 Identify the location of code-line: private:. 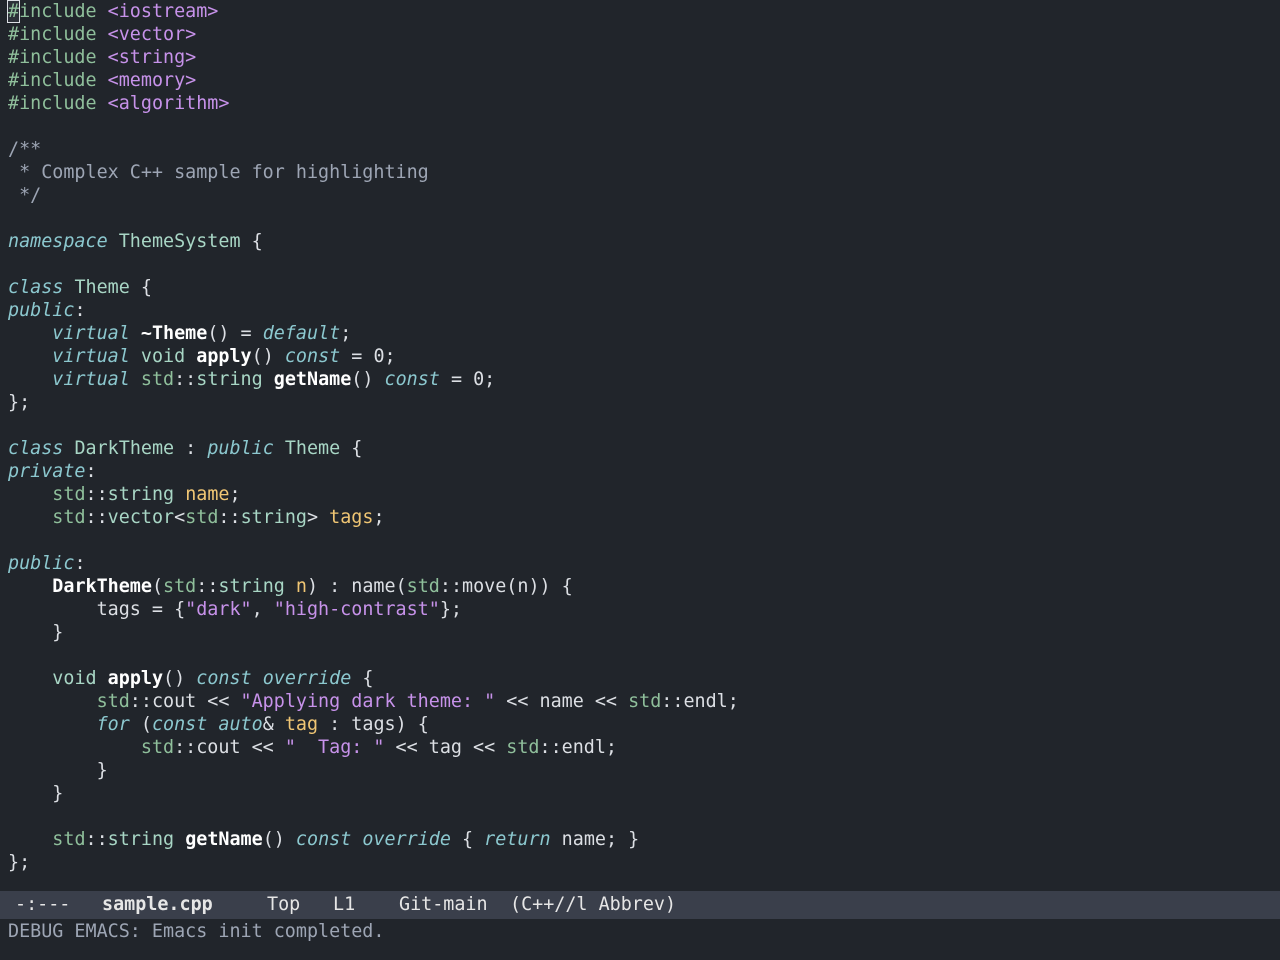
(52, 471).